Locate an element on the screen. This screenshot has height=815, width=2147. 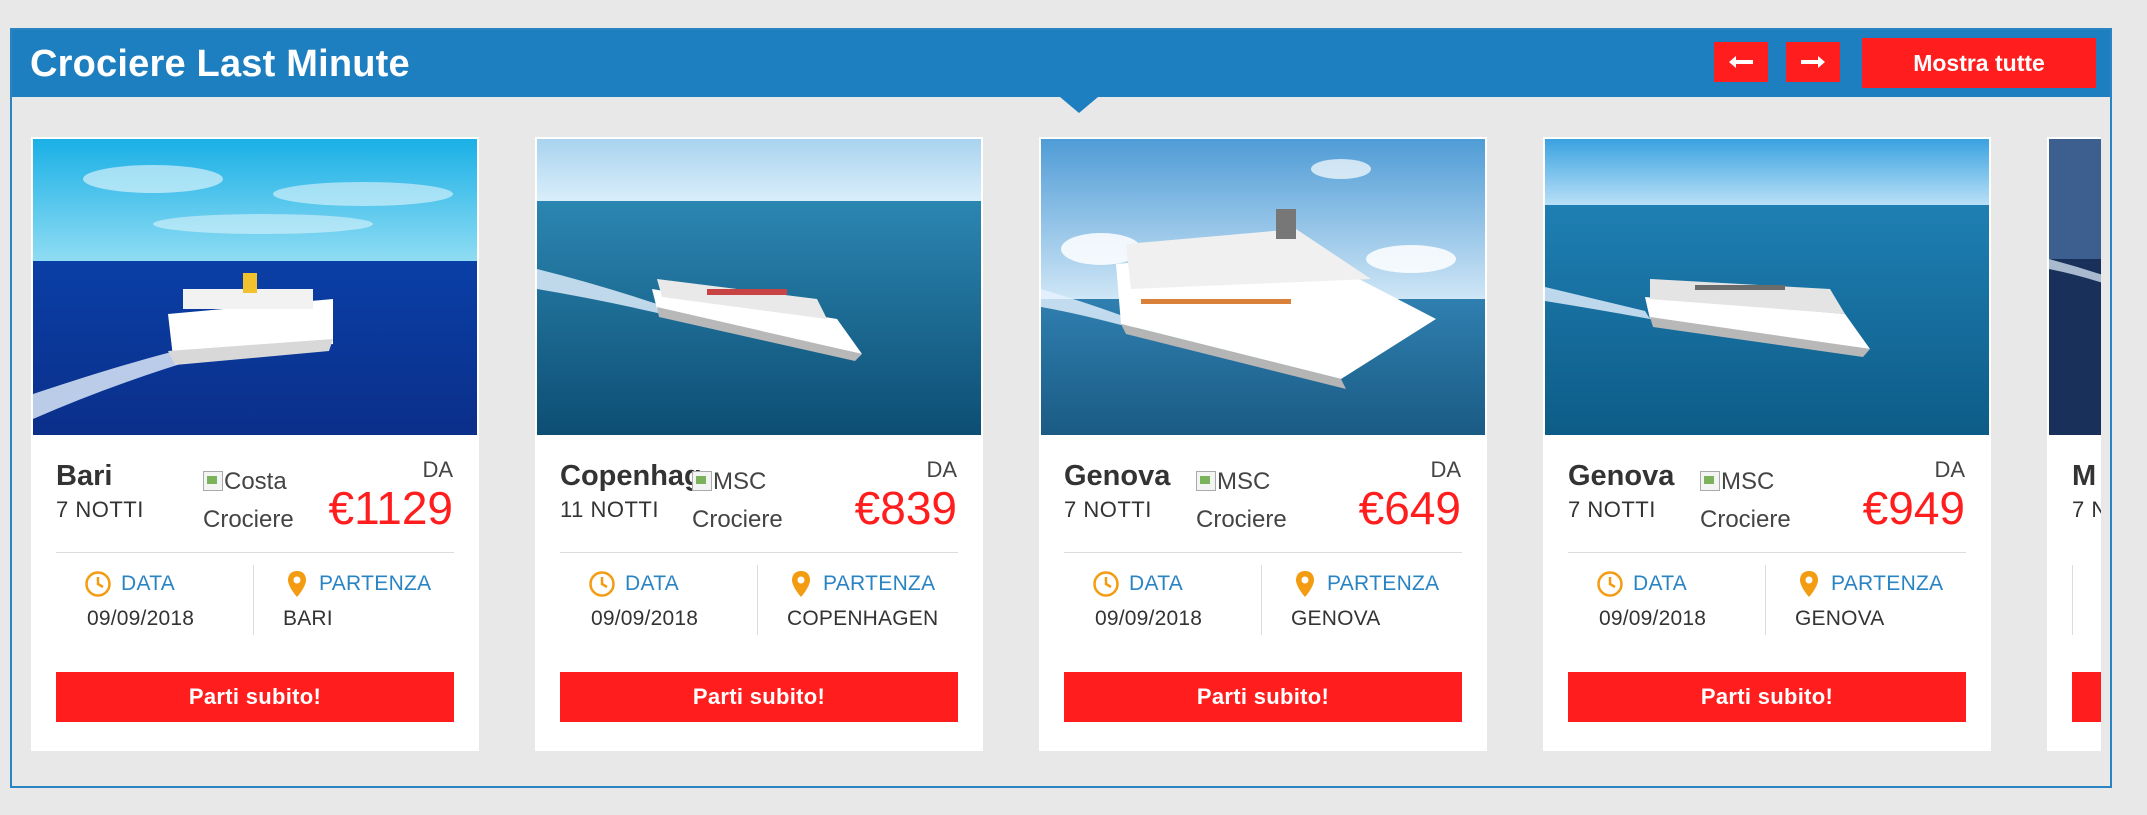
book-now-button is located at coordinates (2086, 697).